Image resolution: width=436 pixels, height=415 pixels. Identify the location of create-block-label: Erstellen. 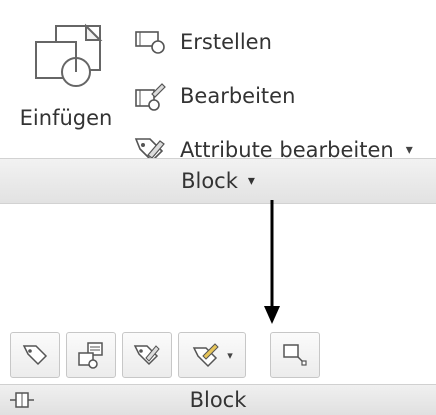
(226, 42).